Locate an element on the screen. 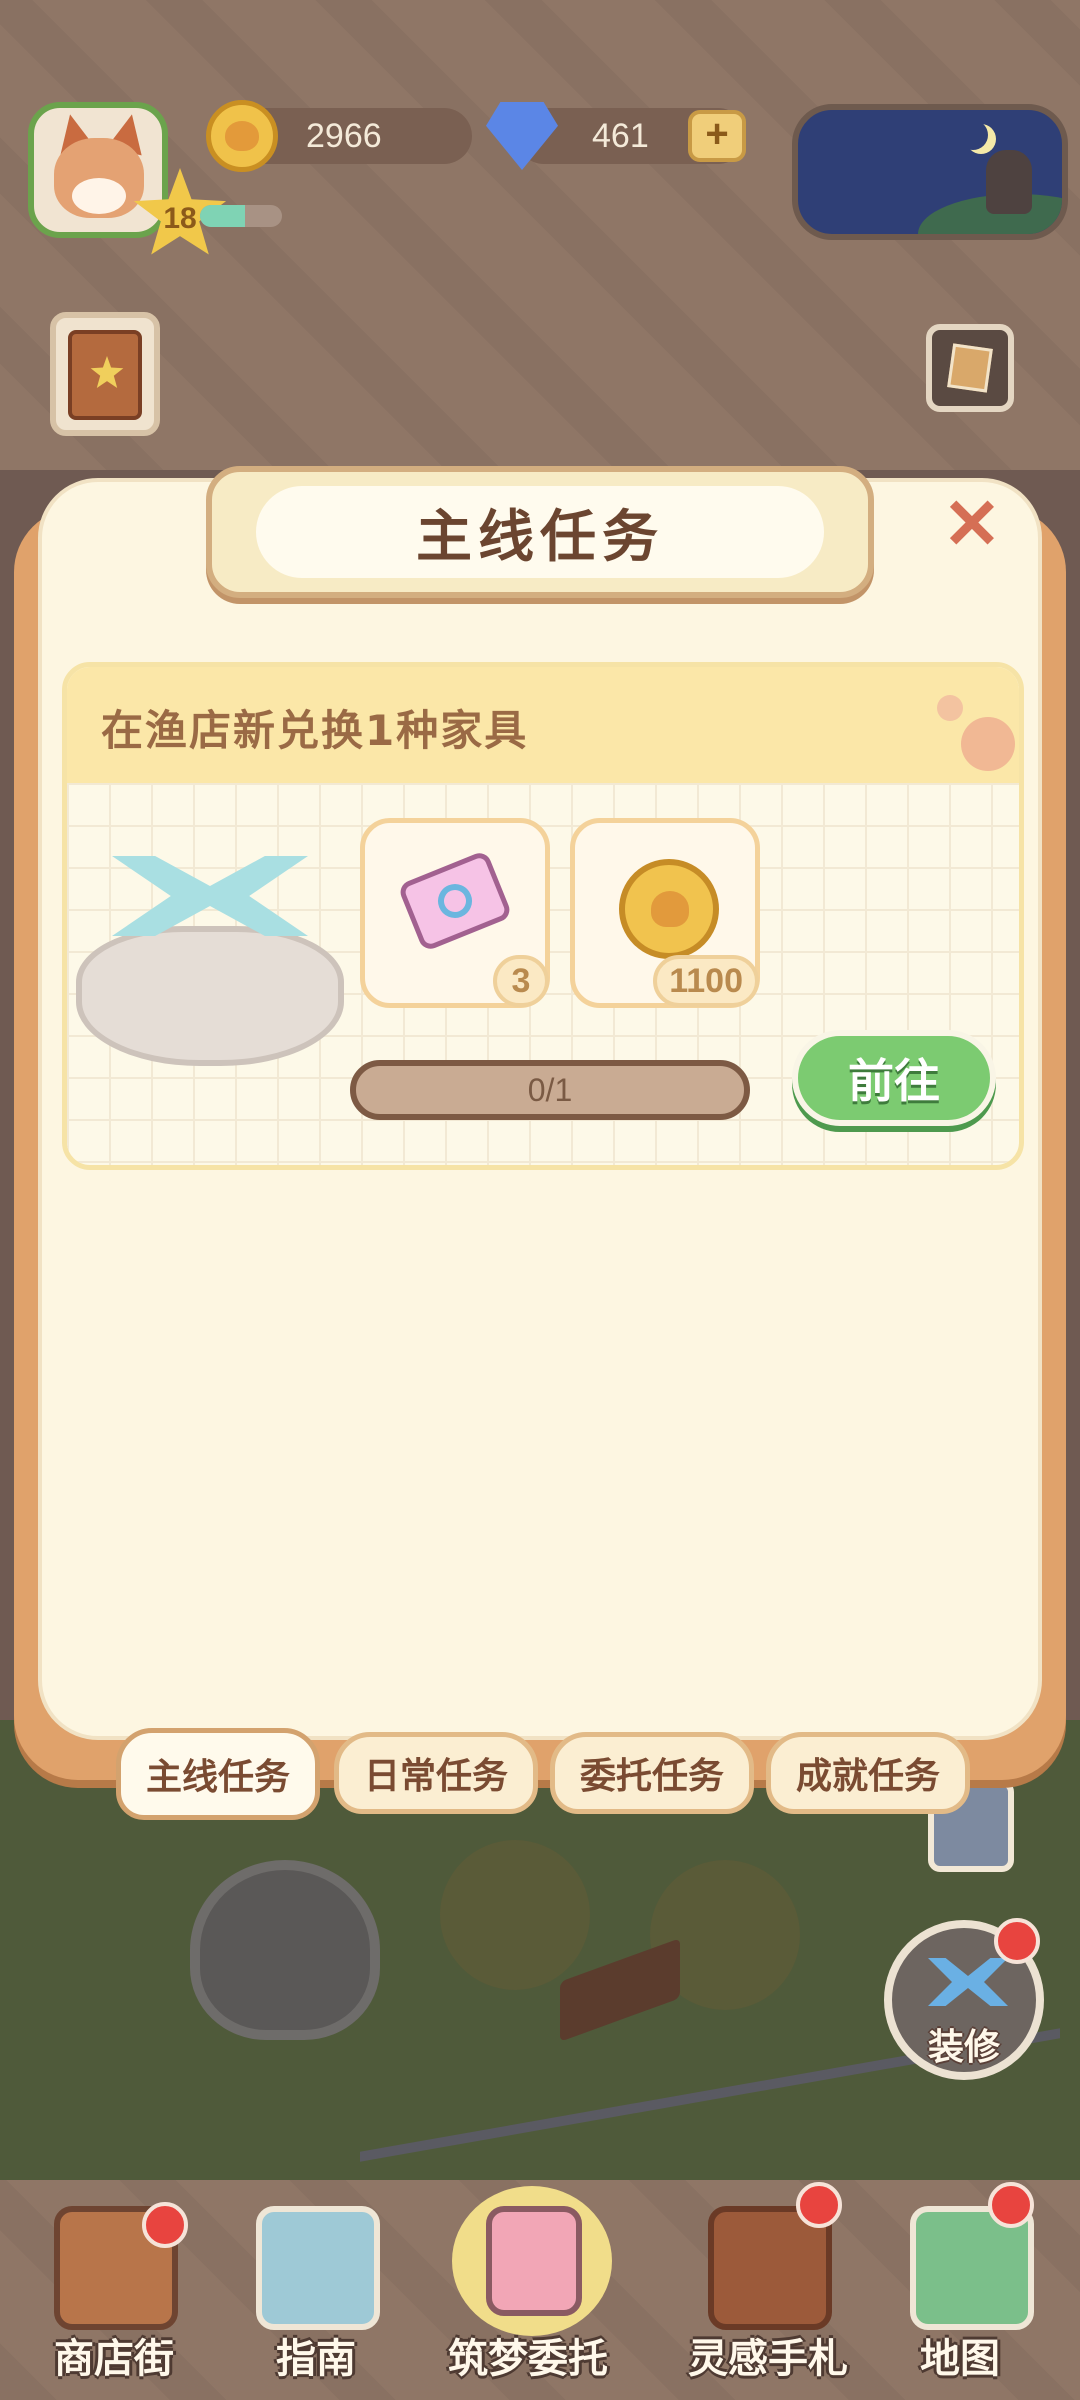  add-gems-button: + is located at coordinates (717, 136).